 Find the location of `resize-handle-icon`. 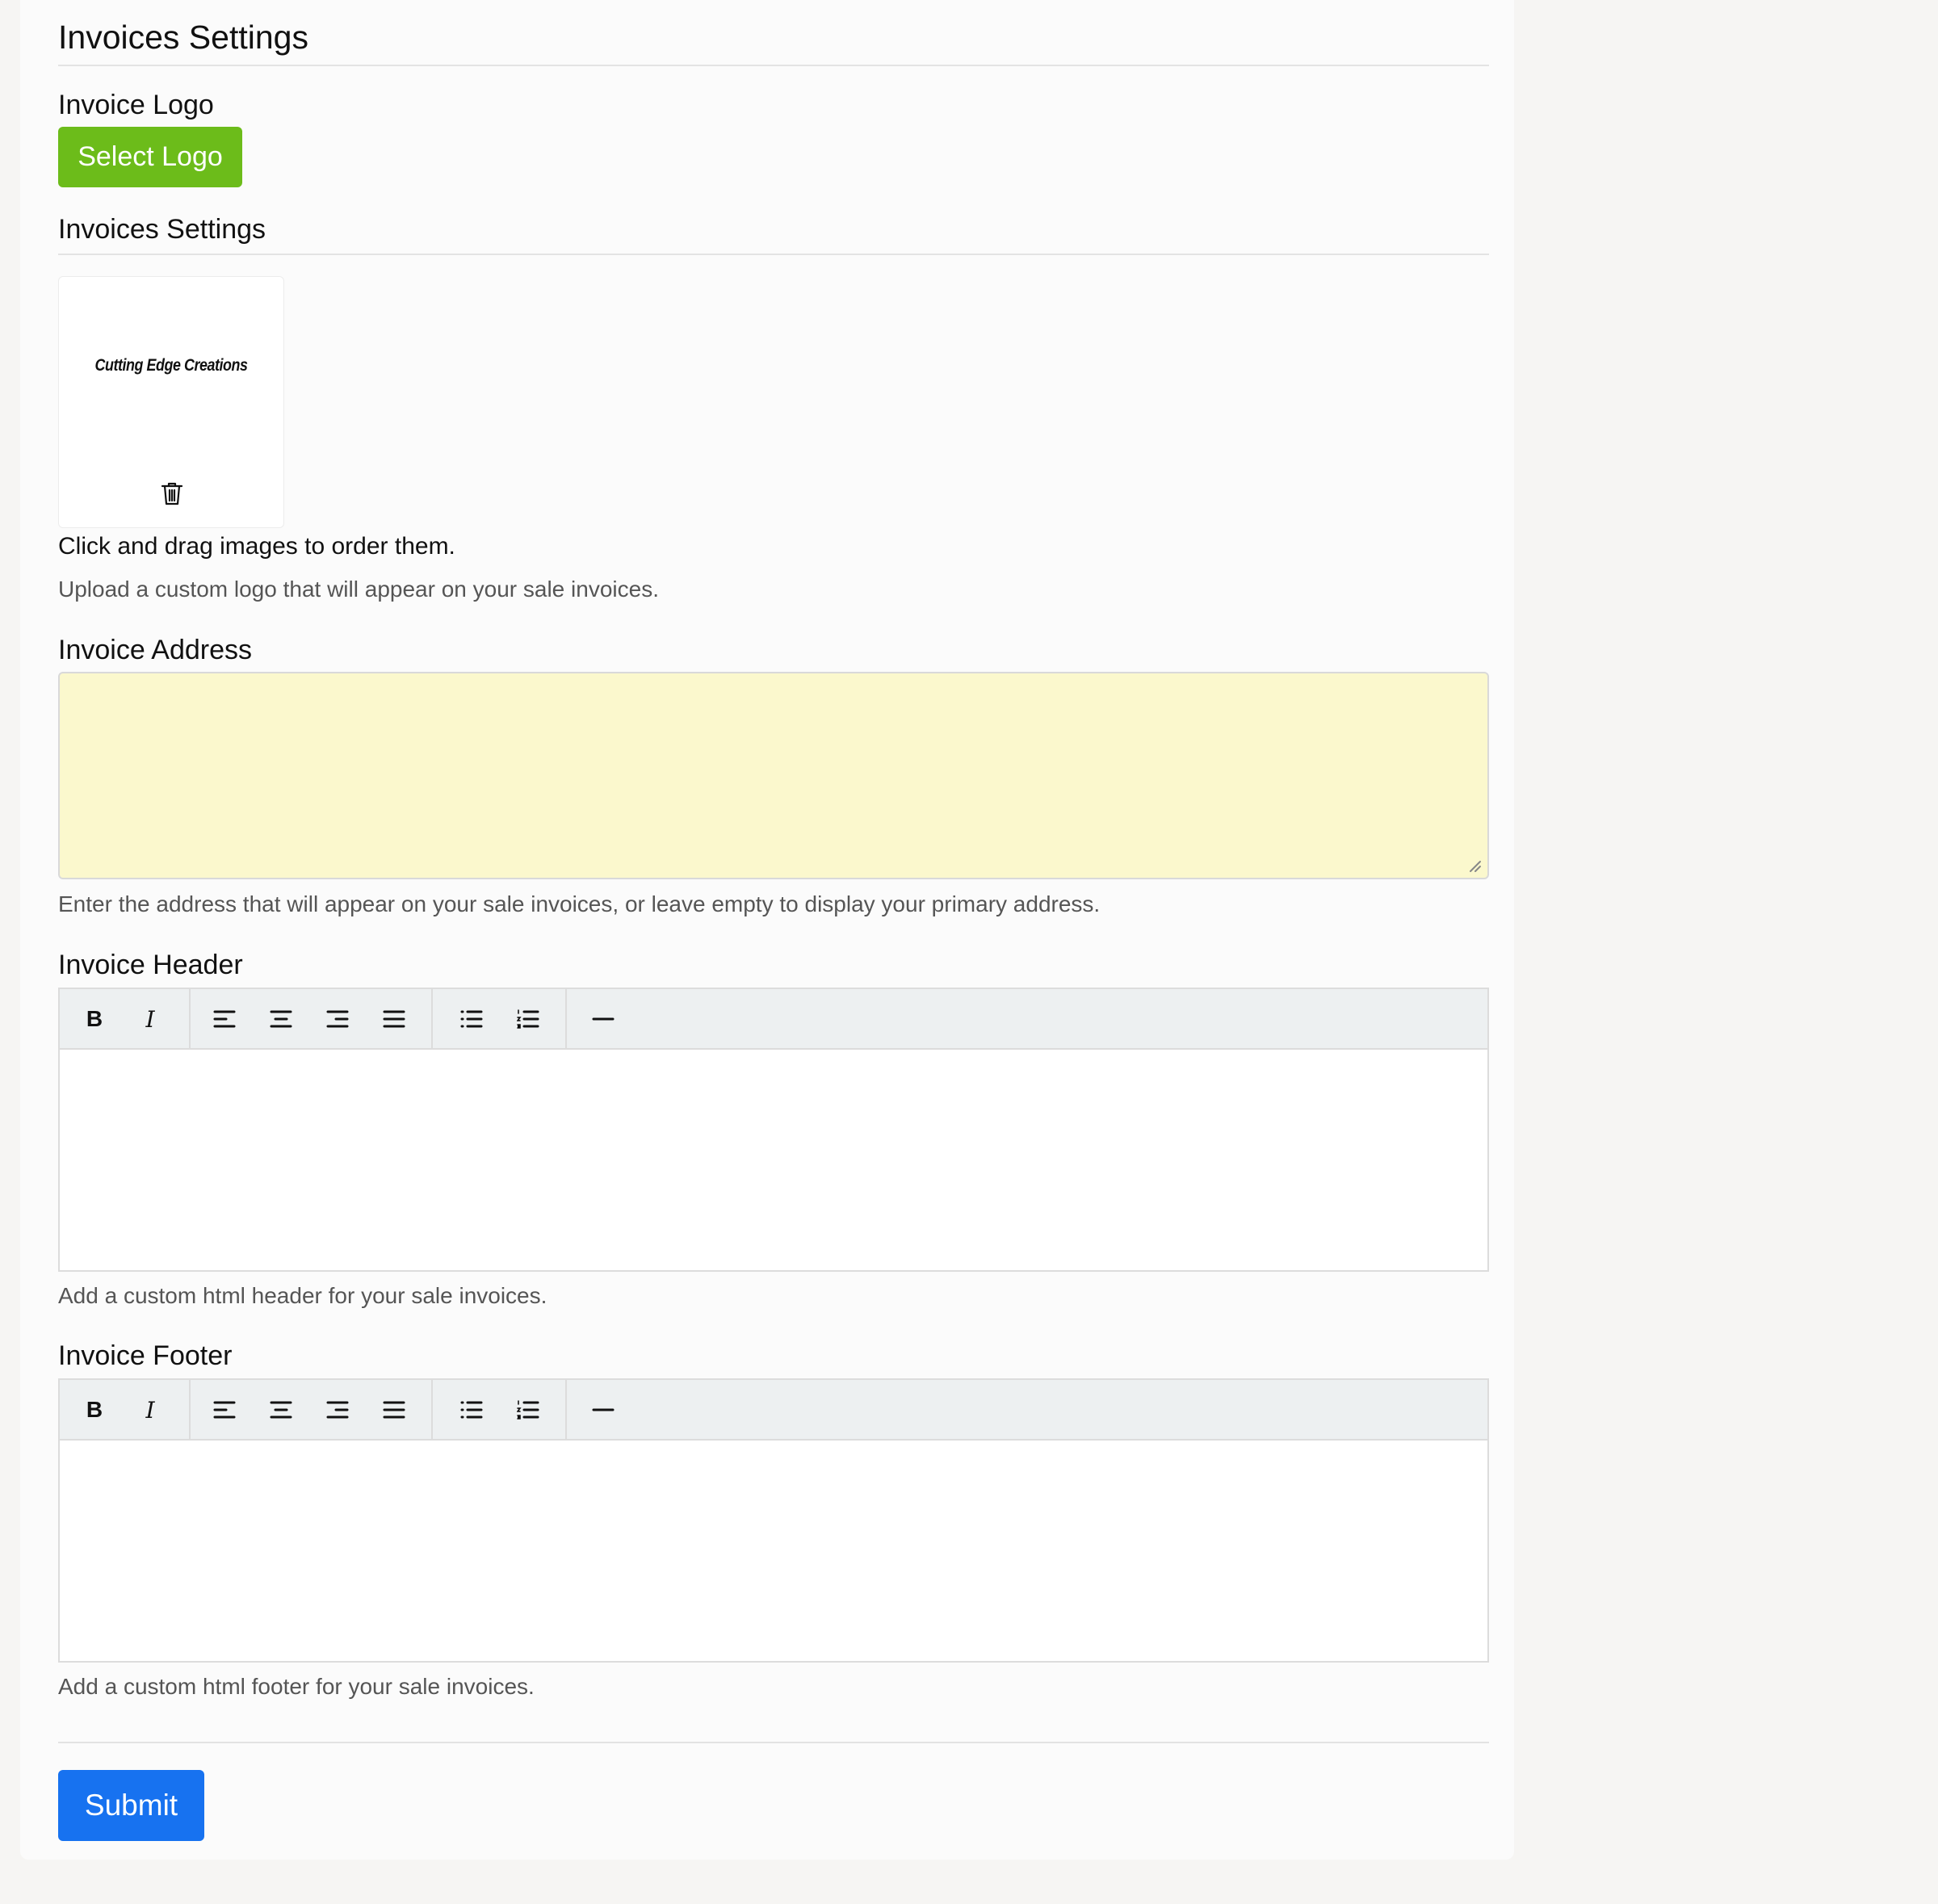

resize-handle-icon is located at coordinates (1474, 866).